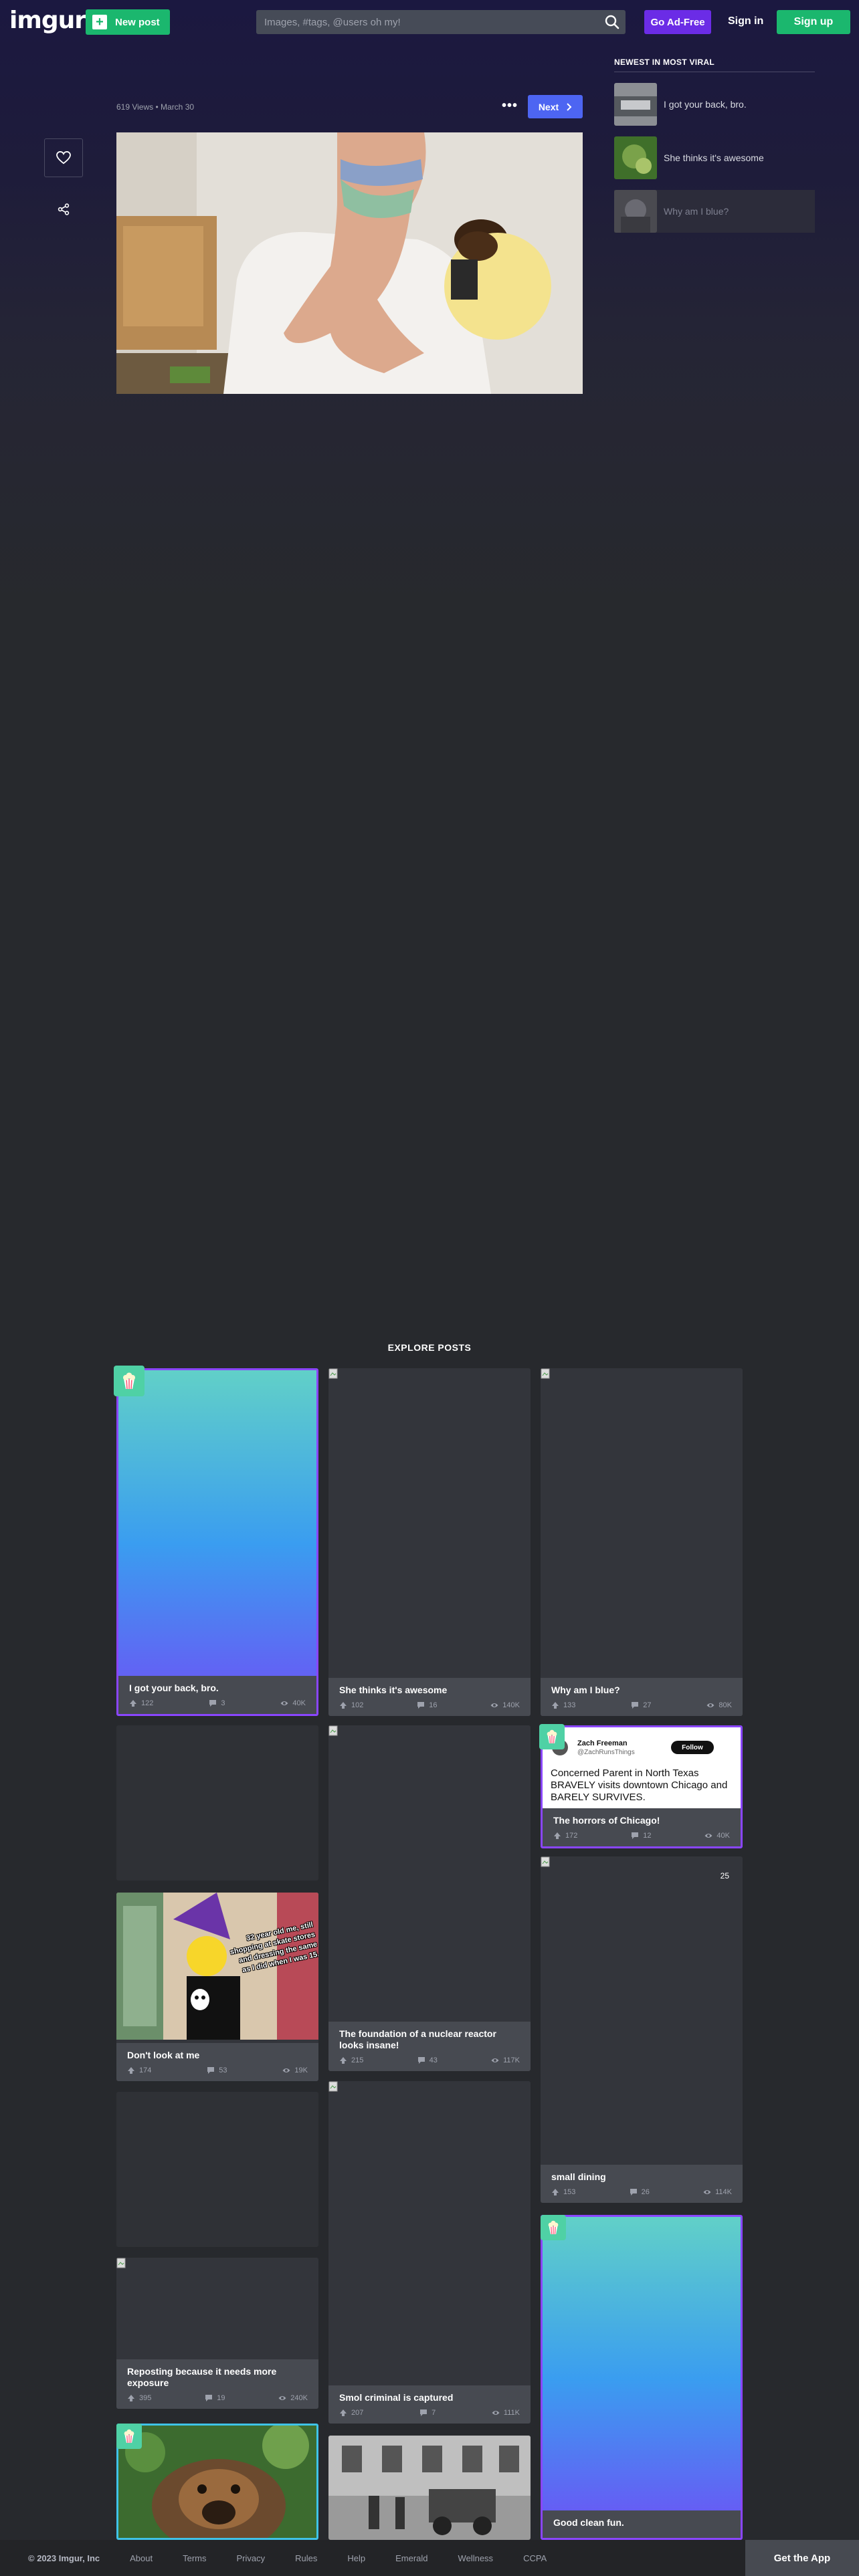  What do you see at coordinates (429, 2252) in the screenshot?
I see `post-card: Smol criminal is captured 207 7 111K` at bounding box center [429, 2252].